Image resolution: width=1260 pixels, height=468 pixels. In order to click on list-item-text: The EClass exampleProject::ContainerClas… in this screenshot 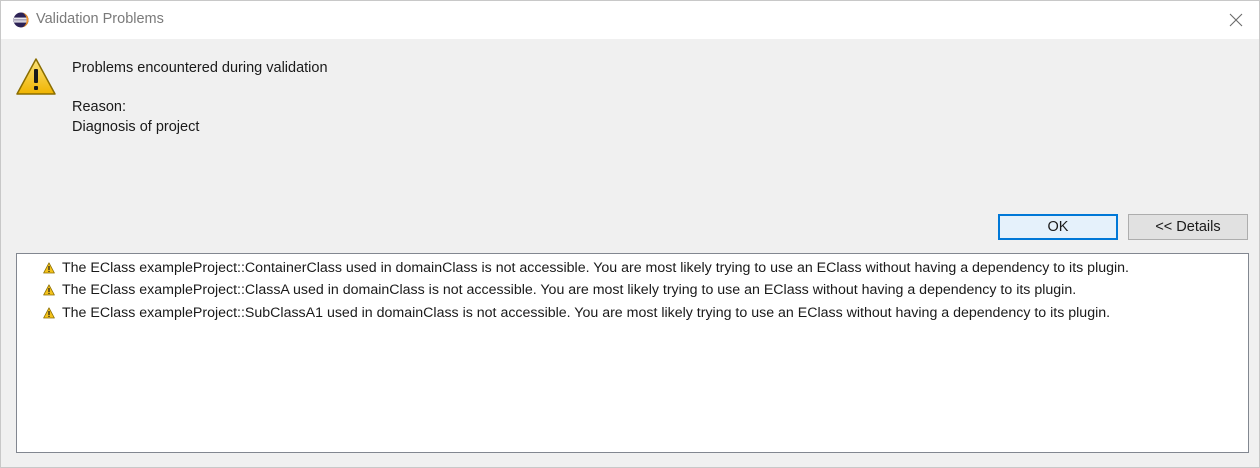, I will do `click(595, 268)`.